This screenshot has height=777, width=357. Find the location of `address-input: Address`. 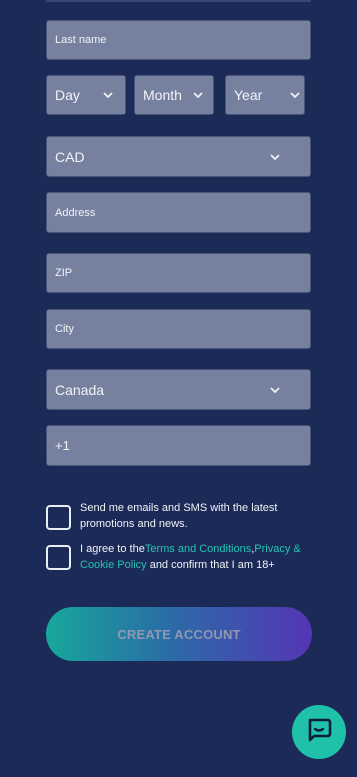

address-input: Address is located at coordinates (178, 212).